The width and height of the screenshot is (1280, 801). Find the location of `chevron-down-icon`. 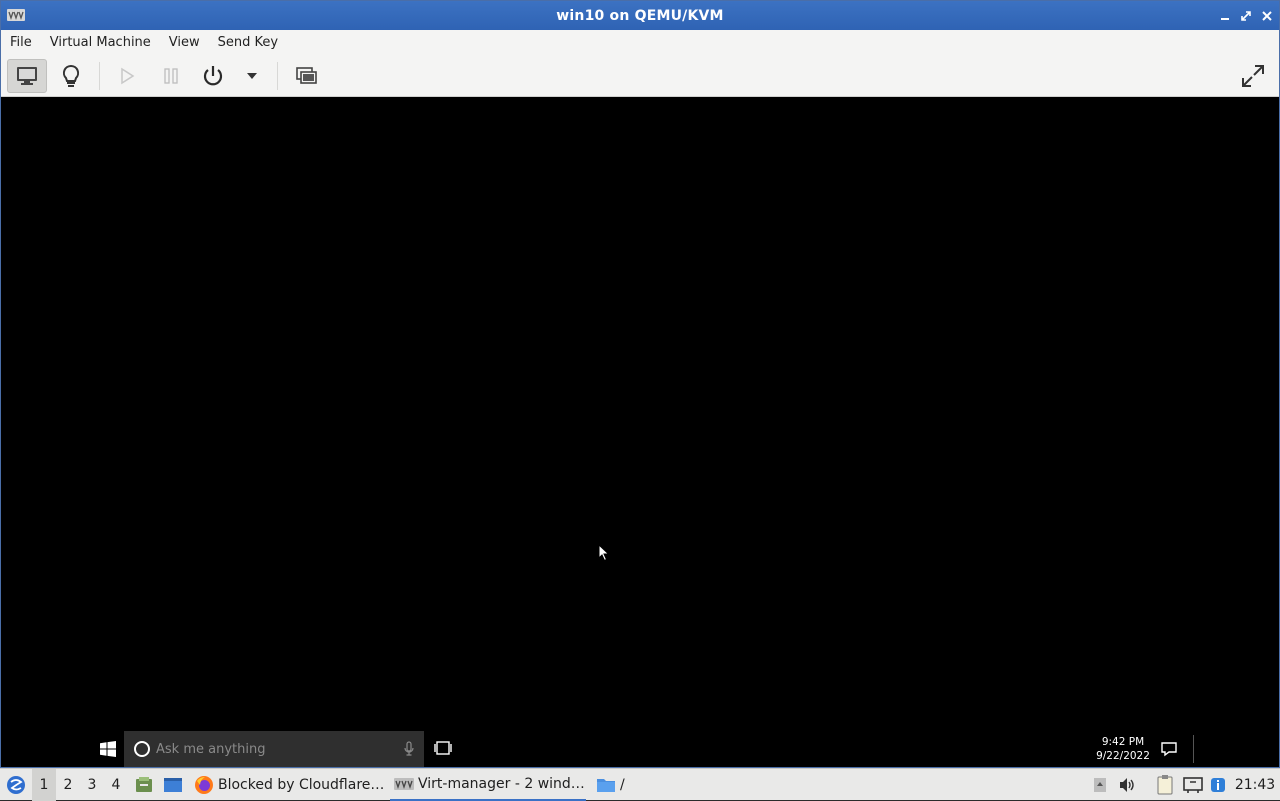

chevron-down-icon is located at coordinates (252, 76).